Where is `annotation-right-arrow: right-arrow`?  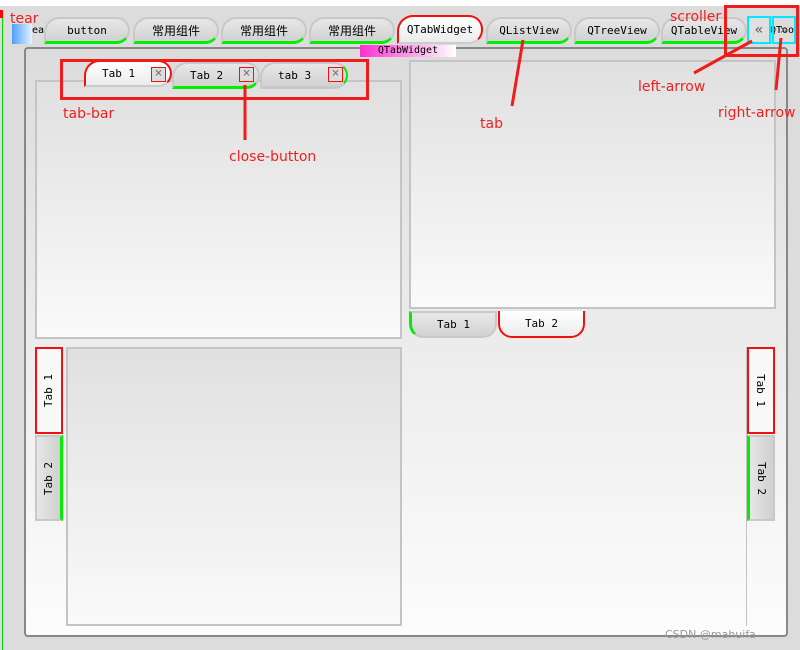 annotation-right-arrow: right-arrow is located at coordinates (757, 113).